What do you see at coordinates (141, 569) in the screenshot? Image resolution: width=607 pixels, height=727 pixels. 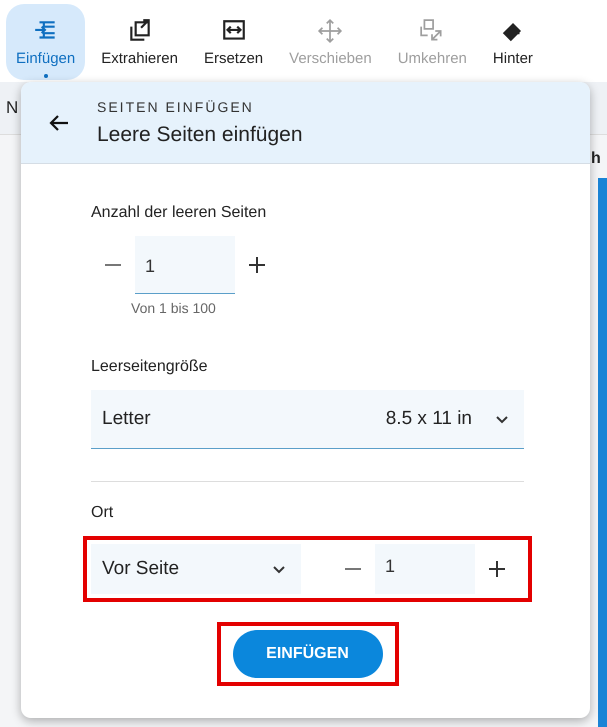 I see `position-value: Vor Seite` at bounding box center [141, 569].